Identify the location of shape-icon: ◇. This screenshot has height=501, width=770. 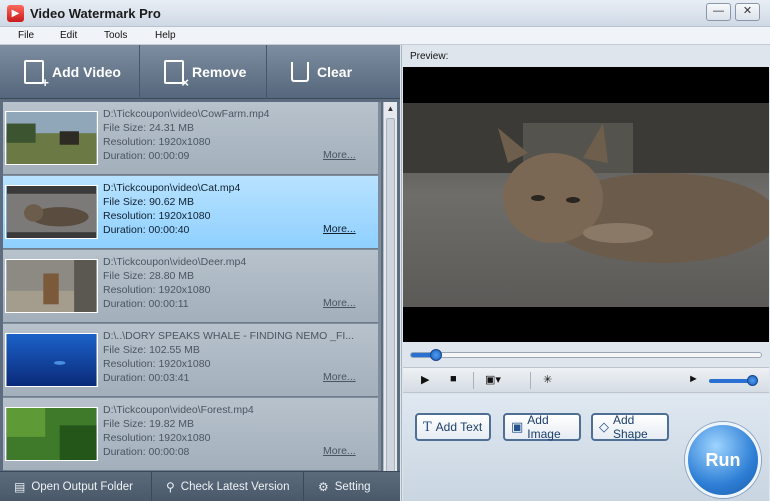
(604, 427).